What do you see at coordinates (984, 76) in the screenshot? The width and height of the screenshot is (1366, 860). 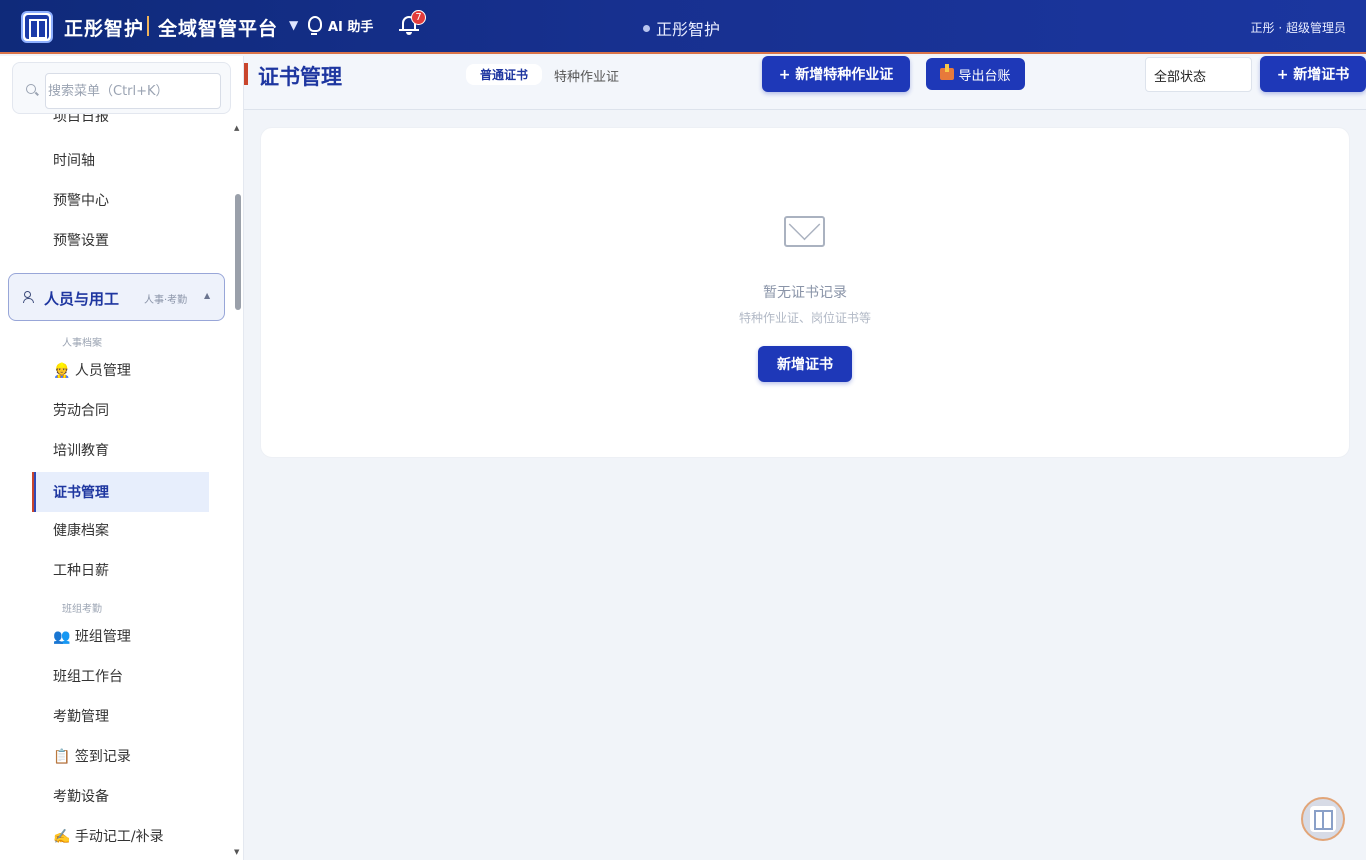 I see `export-ledger-label: 导出台账` at bounding box center [984, 76].